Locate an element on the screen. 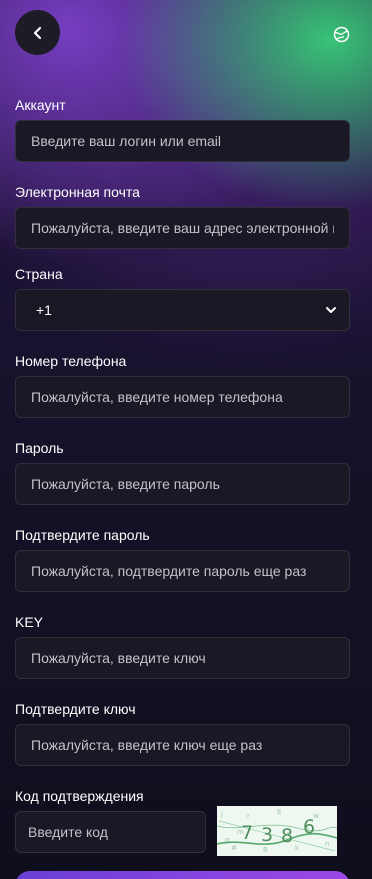 This screenshot has height=879, width=372. verification-code-input is located at coordinates (110, 832).